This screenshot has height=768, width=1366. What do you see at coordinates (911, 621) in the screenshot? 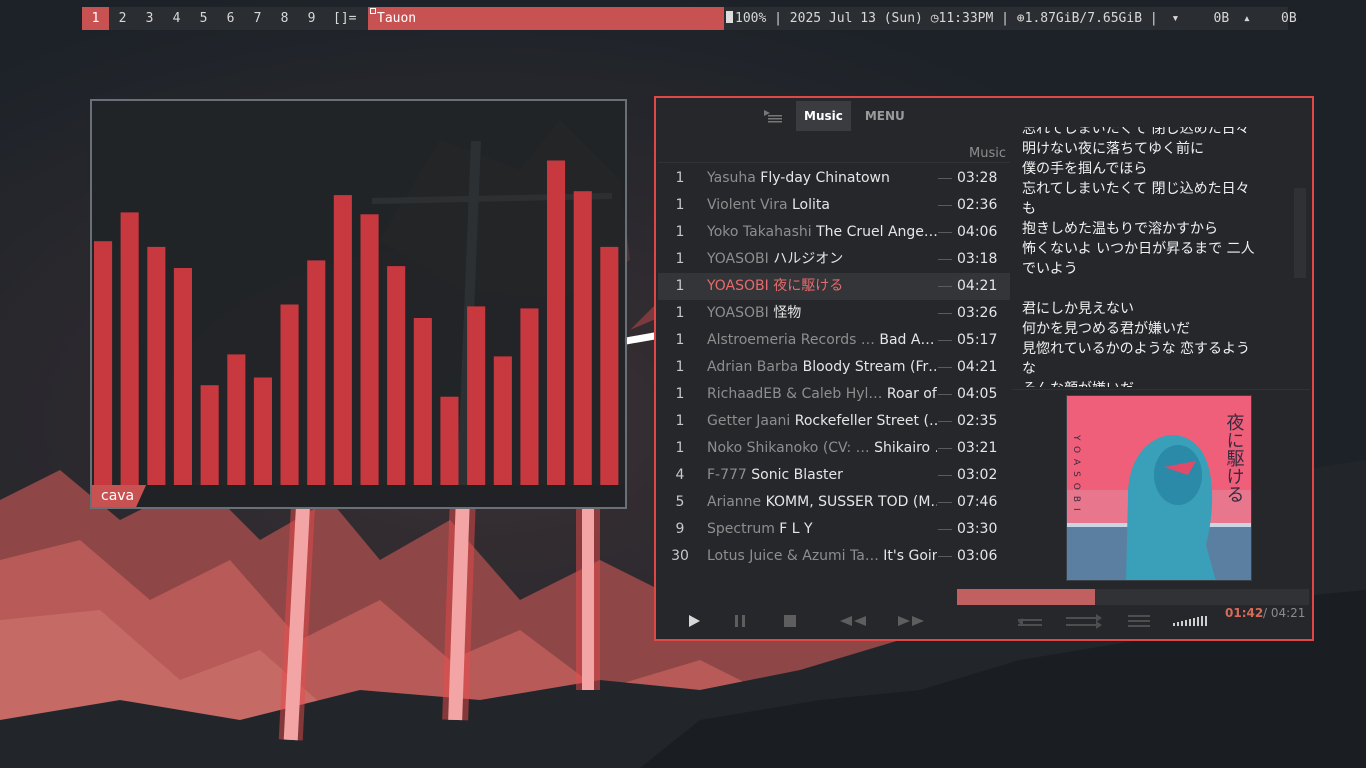
I see `next-button` at bounding box center [911, 621].